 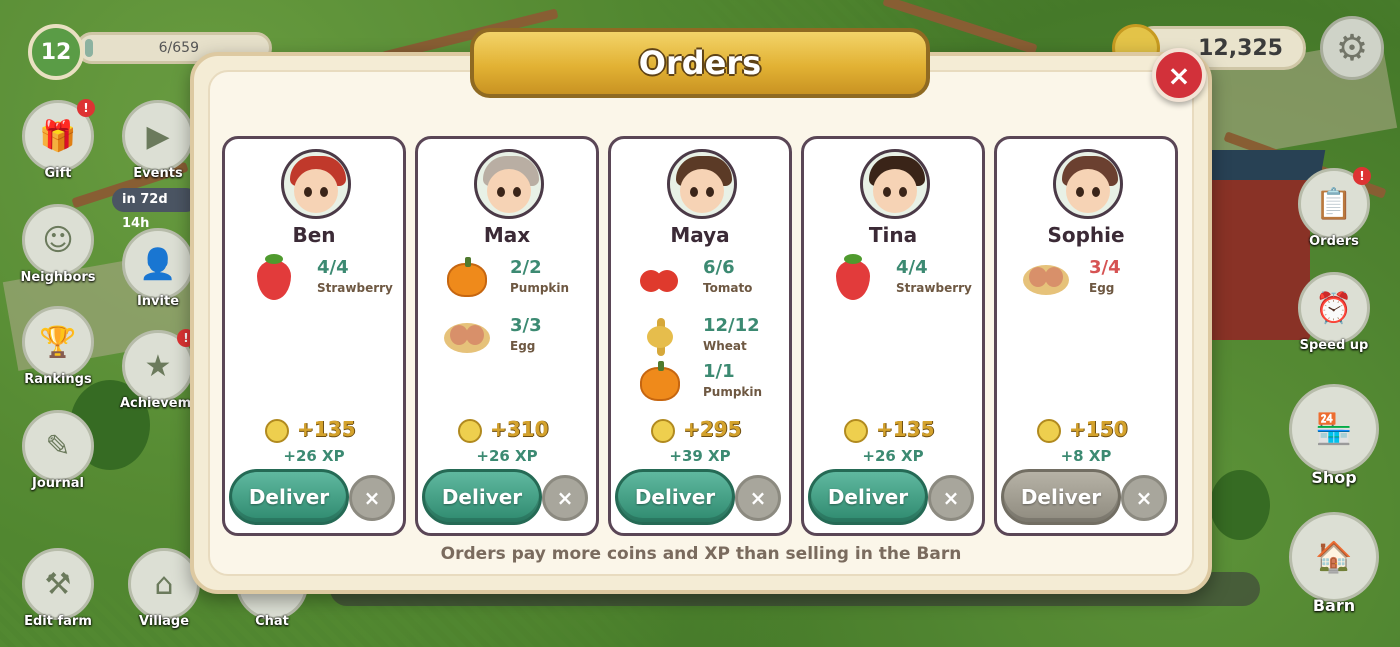 I want to click on journal-icon: ✎, so click(x=58, y=446).